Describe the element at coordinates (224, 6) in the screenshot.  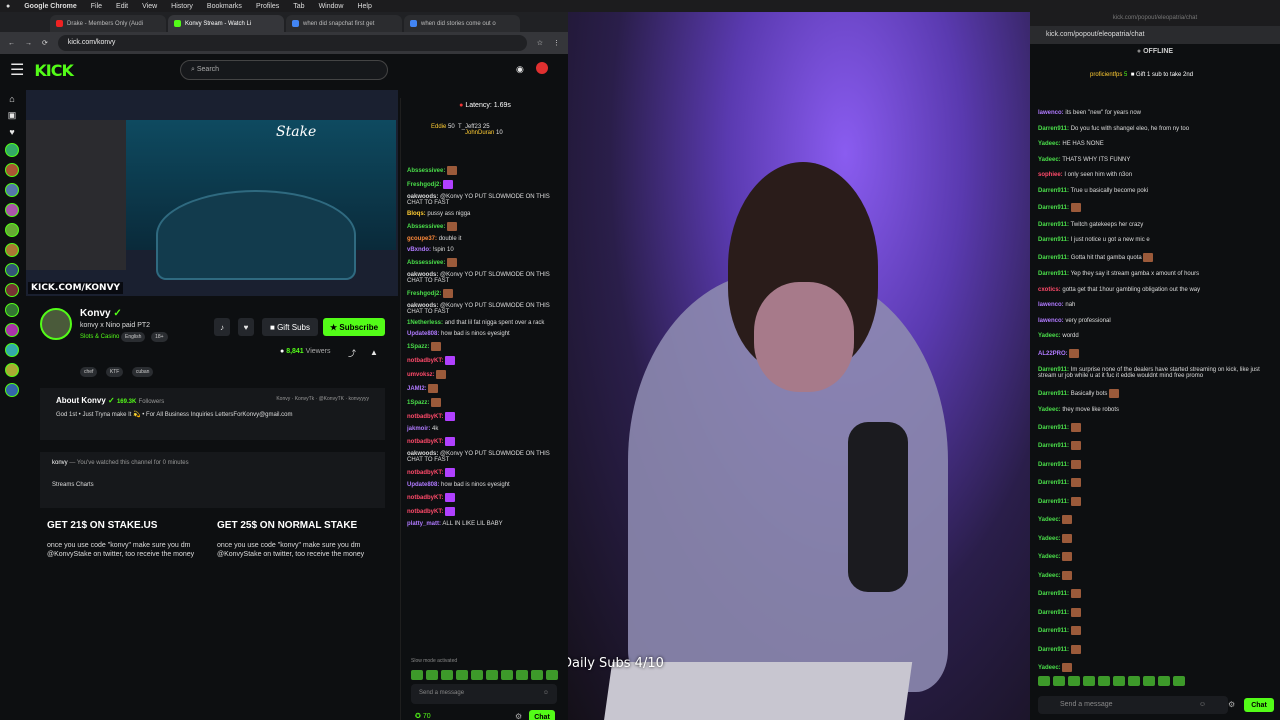
I see `menu-bookmarks: Bookmarks` at that location.